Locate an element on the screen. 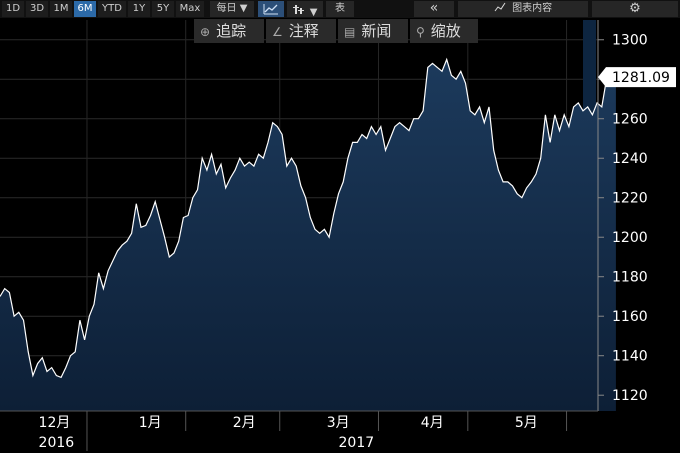 This screenshot has height=453, width=680. zoom-button: ⚲ 缩放 is located at coordinates (444, 31).